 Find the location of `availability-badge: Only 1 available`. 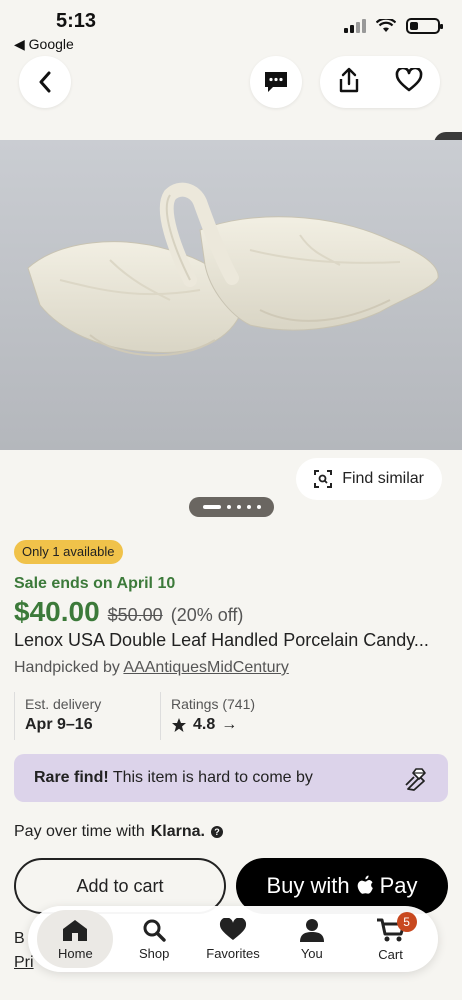

availability-badge: Only 1 available is located at coordinates (68, 552).